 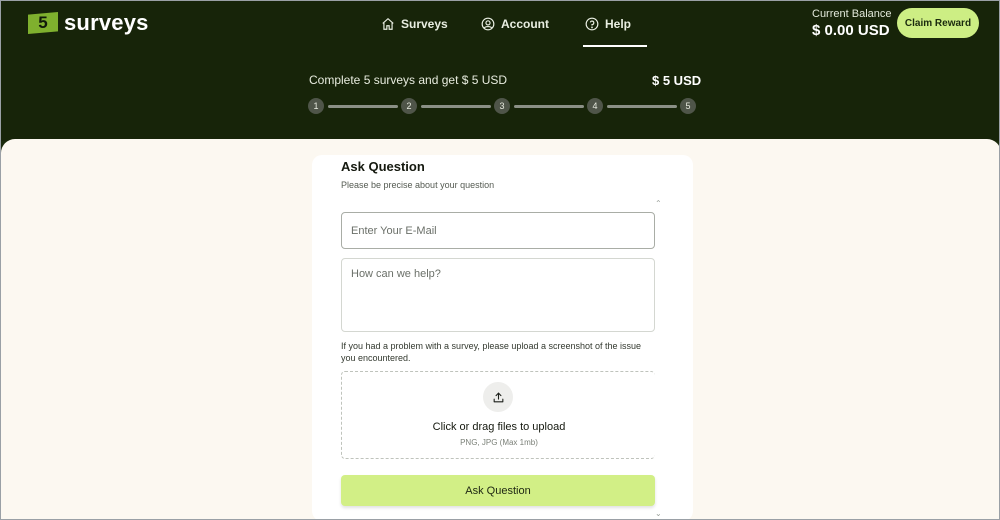 I want to click on balance-value: $ 0.00 USD, so click(x=851, y=30).